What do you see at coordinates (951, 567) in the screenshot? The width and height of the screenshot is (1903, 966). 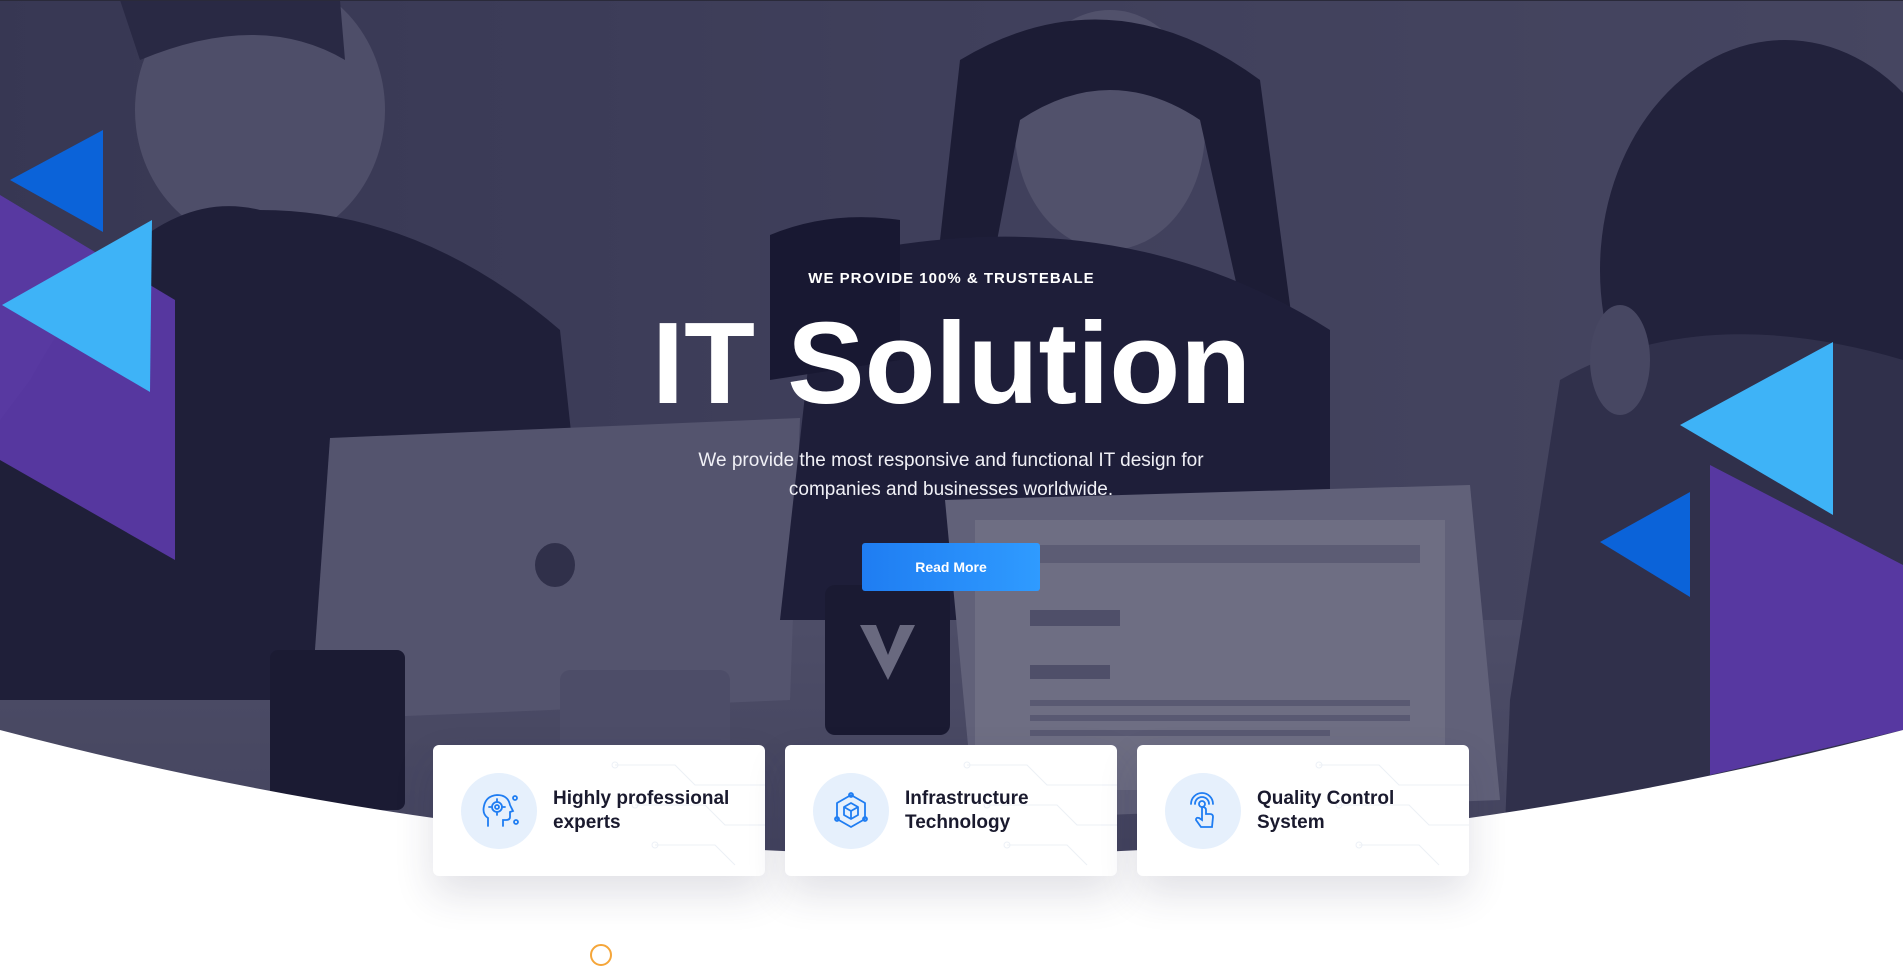 I see `read-more-button: Read More` at bounding box center [951, 567].